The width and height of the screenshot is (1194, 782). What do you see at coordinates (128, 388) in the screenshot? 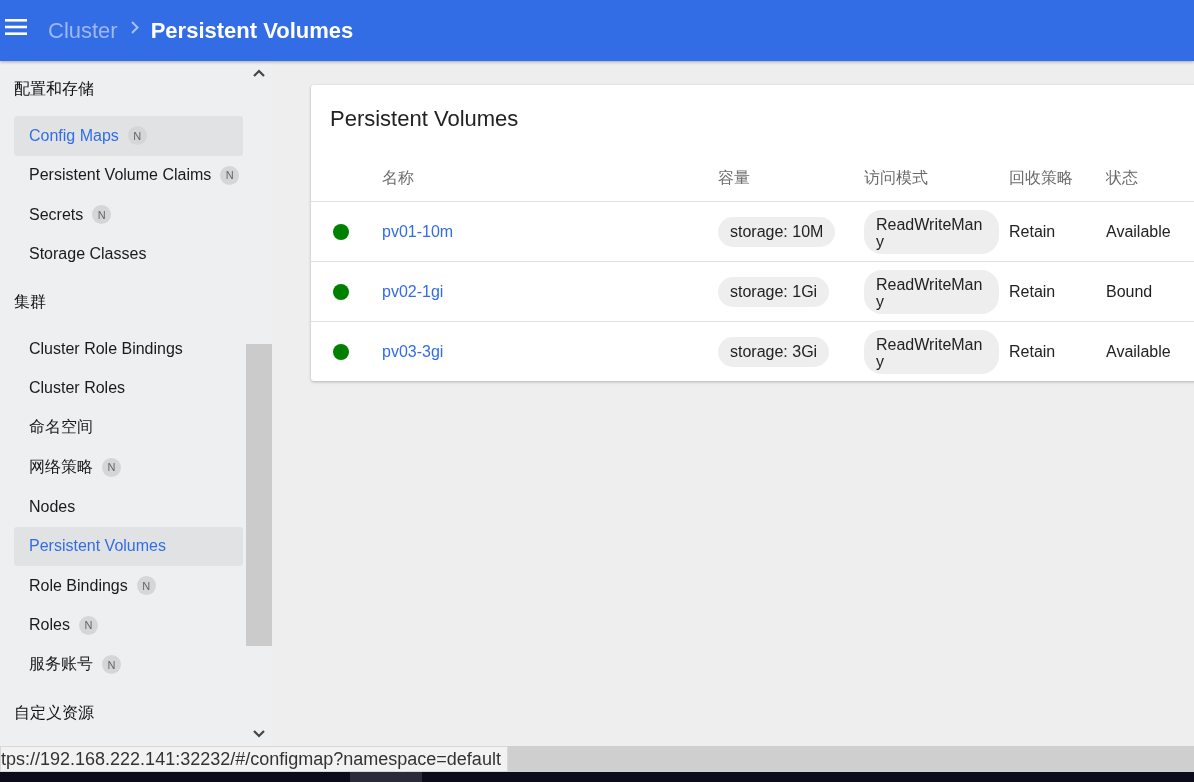
I see `nav-item: Cluster Roles` at bounding box center [128, 388].